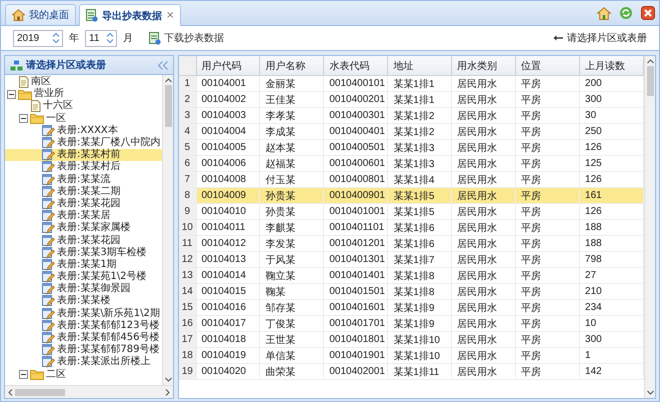 This screenshot has height=402, width=660. What do you see at coordinates (25, 94) in the screenshot?
I see `folder-icon` at bounding box center [25, 94].